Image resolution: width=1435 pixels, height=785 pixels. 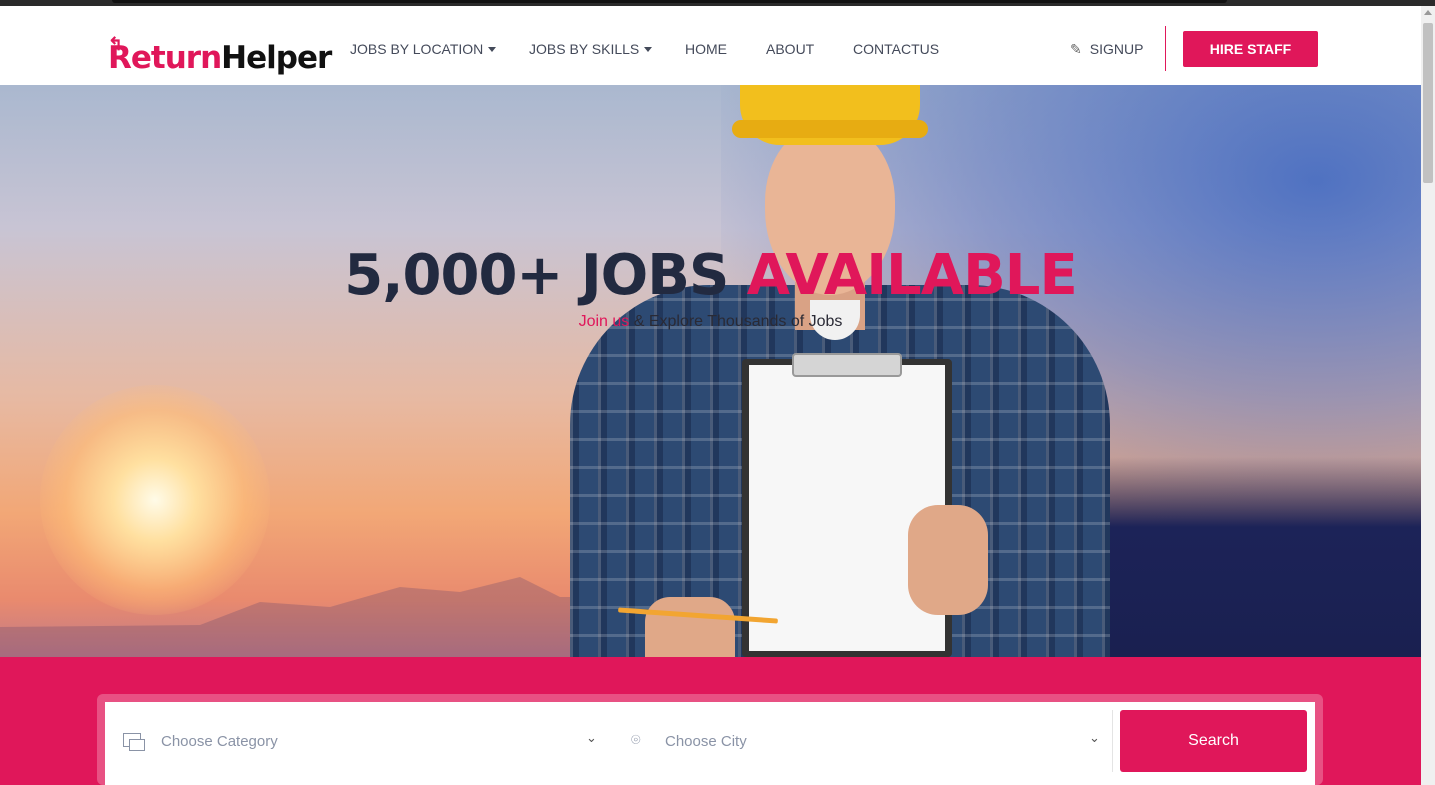 What do you see at coordinates (830, 129) in the screenshot?
I see `hard-hat-brim` at bounding box center [830, 129].